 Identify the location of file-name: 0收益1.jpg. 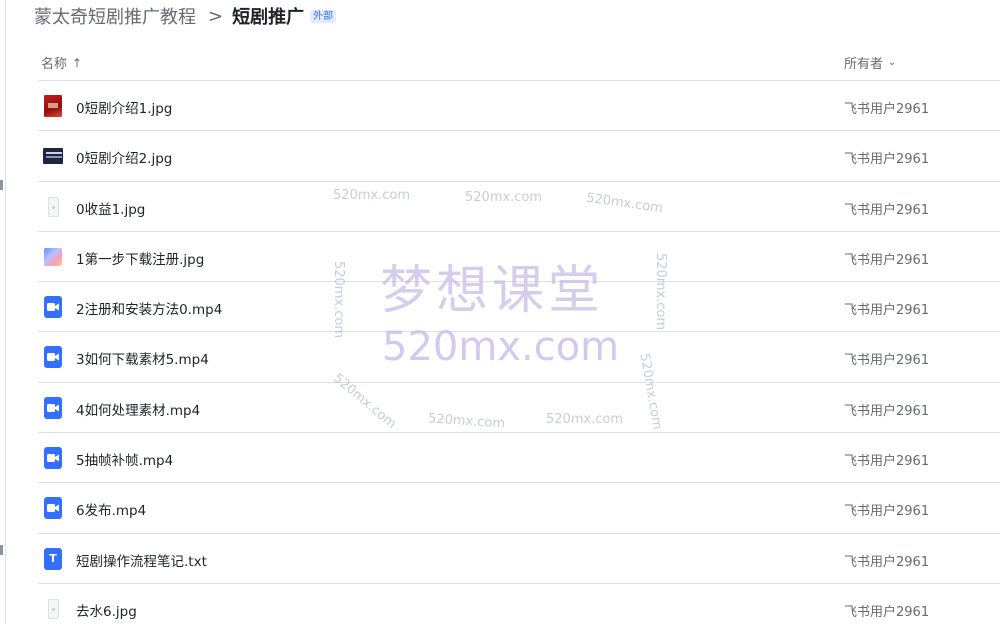
(110, 208).